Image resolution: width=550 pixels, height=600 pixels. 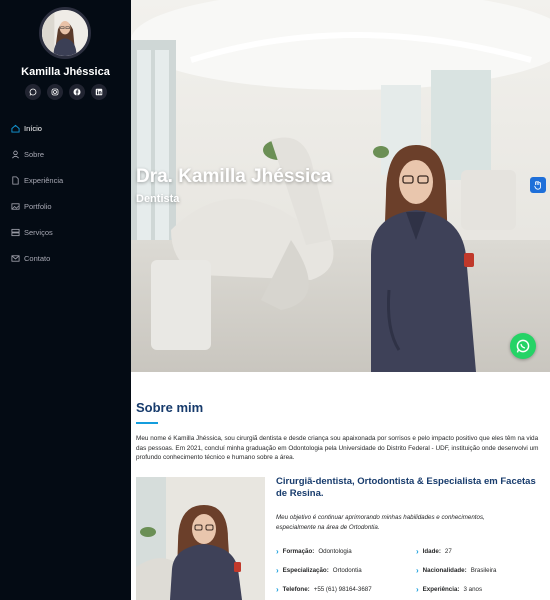 I want to click on info-value: Brasileira, so click(x=483, y=570).